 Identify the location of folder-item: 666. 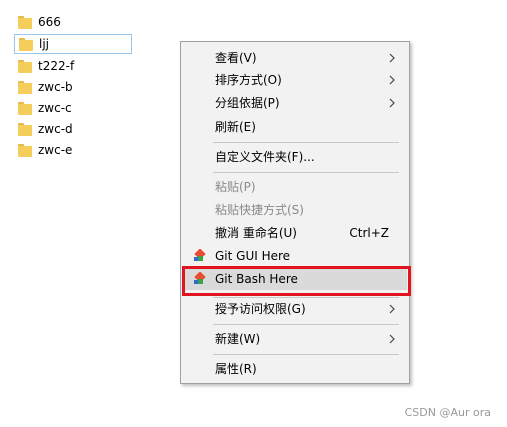
(73, 22).